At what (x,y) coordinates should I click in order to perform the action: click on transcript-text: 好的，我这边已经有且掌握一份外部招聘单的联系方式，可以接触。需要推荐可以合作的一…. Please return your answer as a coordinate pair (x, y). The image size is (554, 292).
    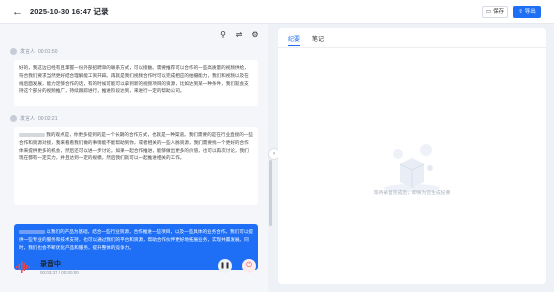
    Looking at the image, I should click on (134, 79).